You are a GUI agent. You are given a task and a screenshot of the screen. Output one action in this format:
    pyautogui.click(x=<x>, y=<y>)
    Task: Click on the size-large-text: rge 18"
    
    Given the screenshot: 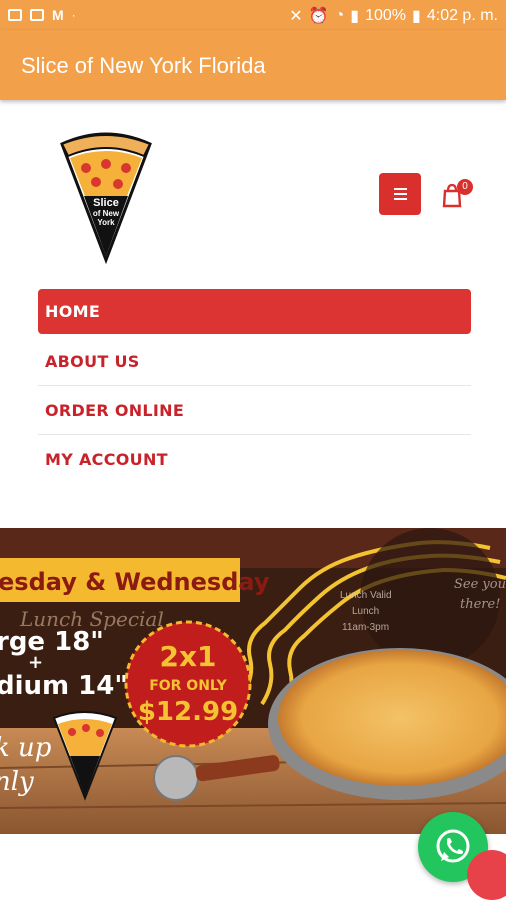 What is the action you would take?
    pyautogui.click(x=52, y=642)
    